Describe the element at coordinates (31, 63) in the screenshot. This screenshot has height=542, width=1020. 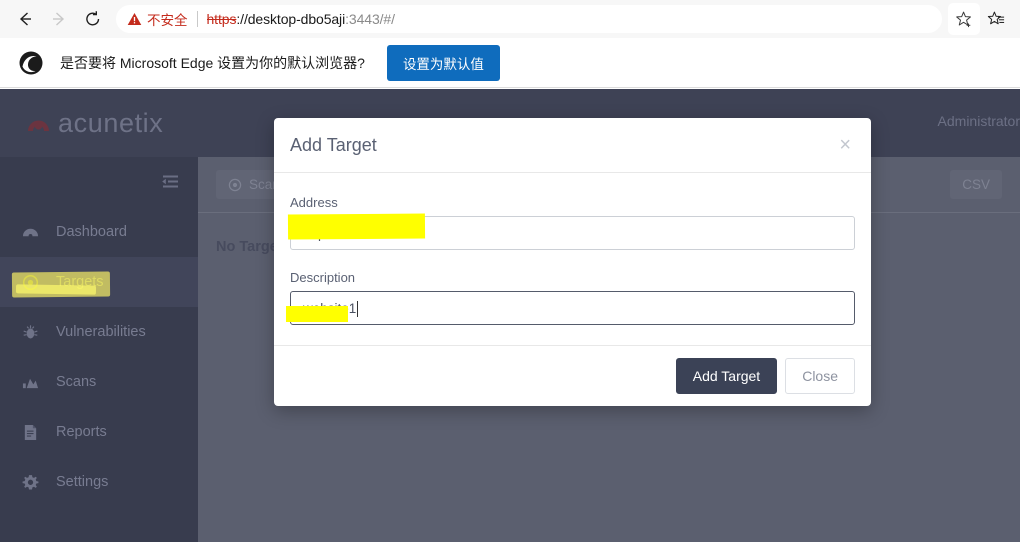
I see `edge-logo-icon` at that location.